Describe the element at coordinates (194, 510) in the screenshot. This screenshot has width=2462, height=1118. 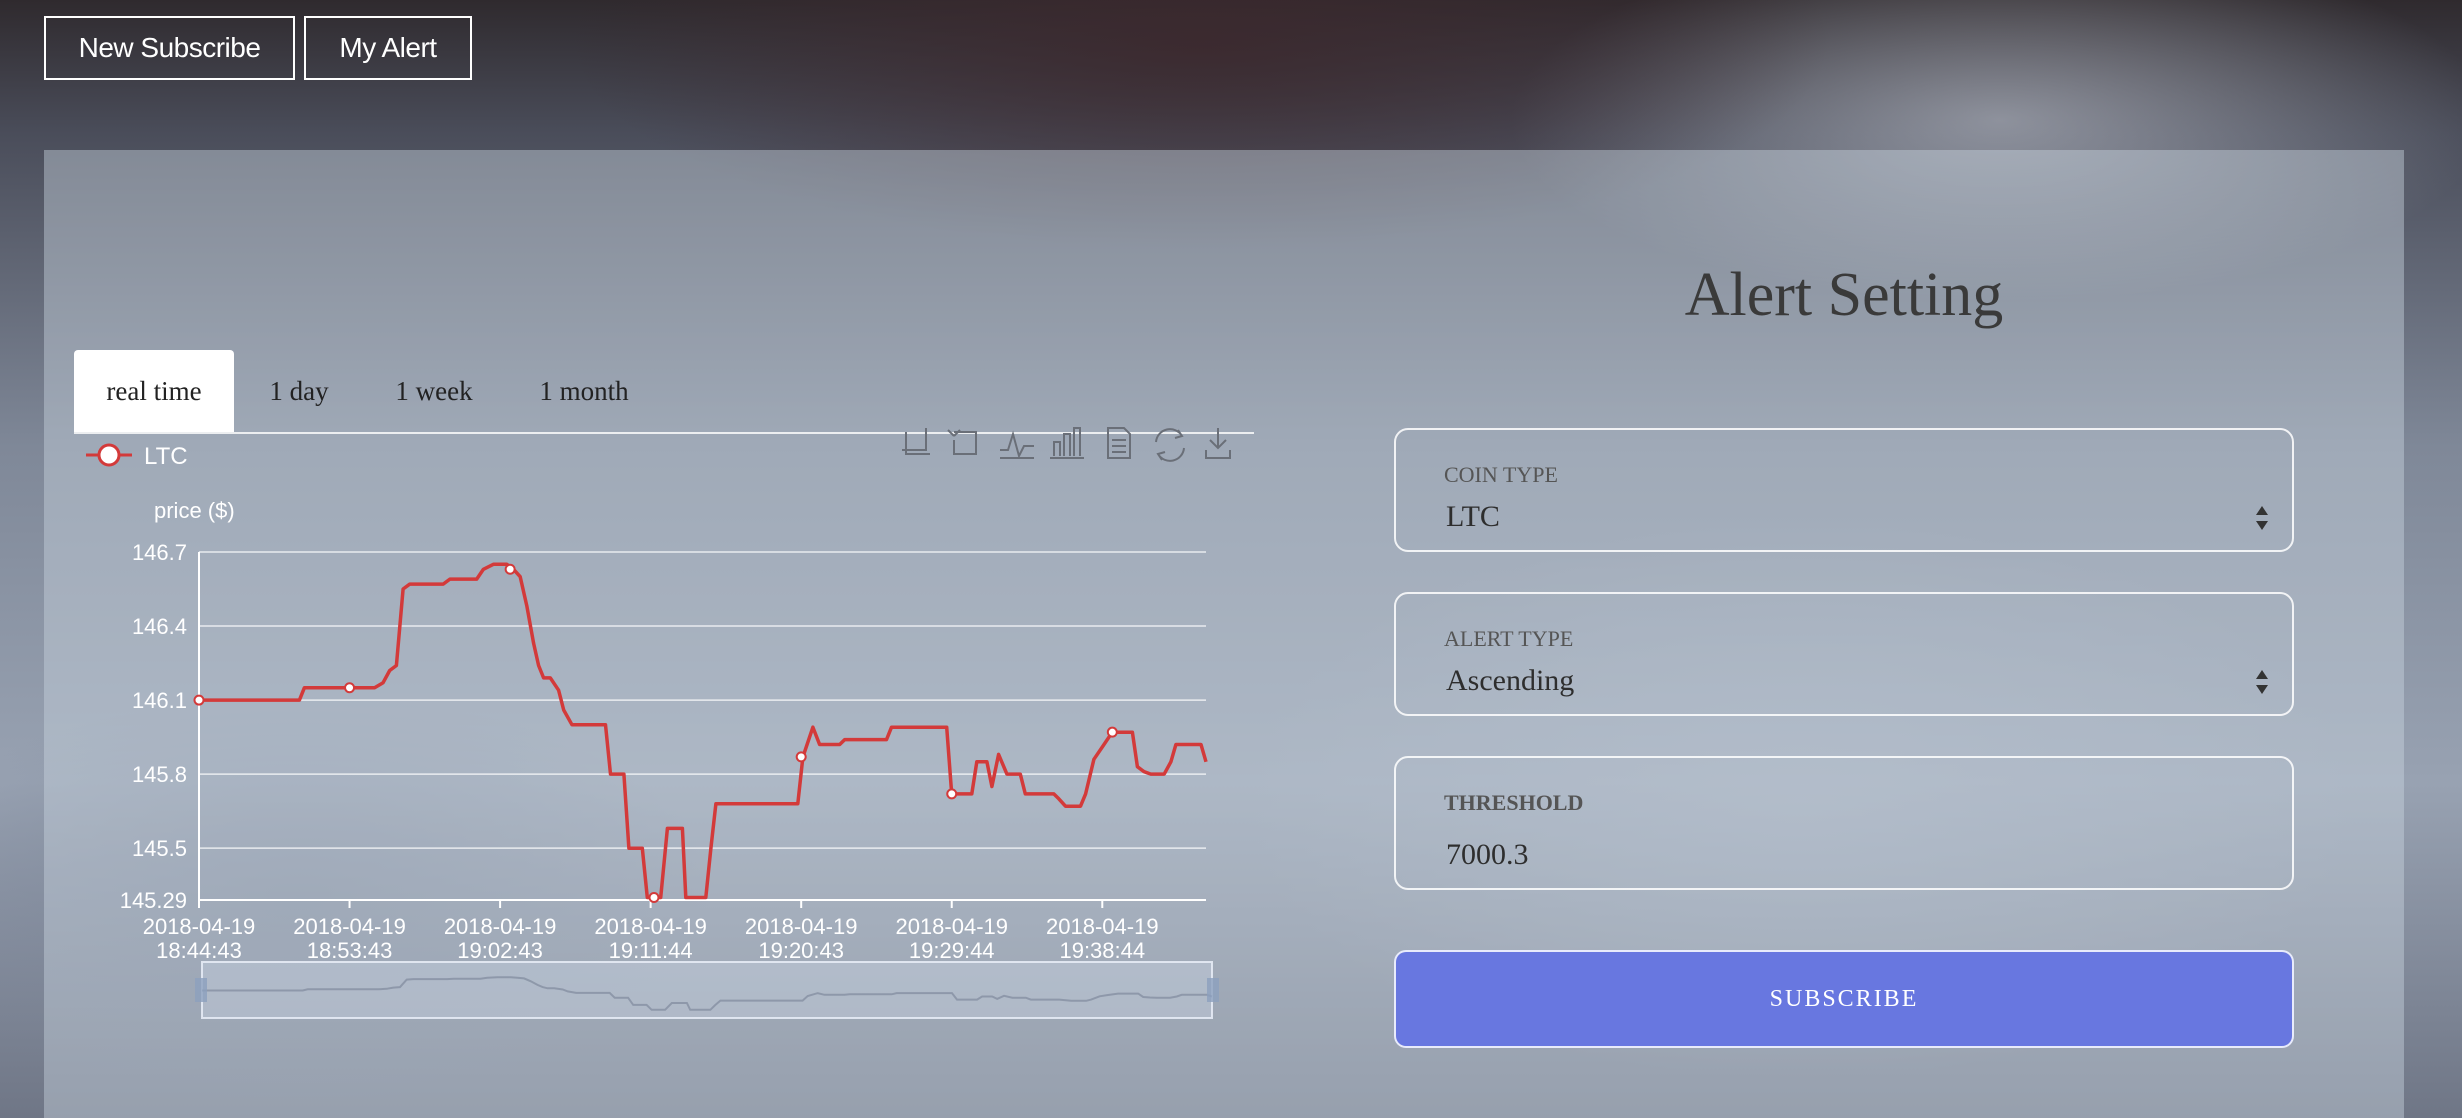
I see `y-axis-label: price ($)` at that location.